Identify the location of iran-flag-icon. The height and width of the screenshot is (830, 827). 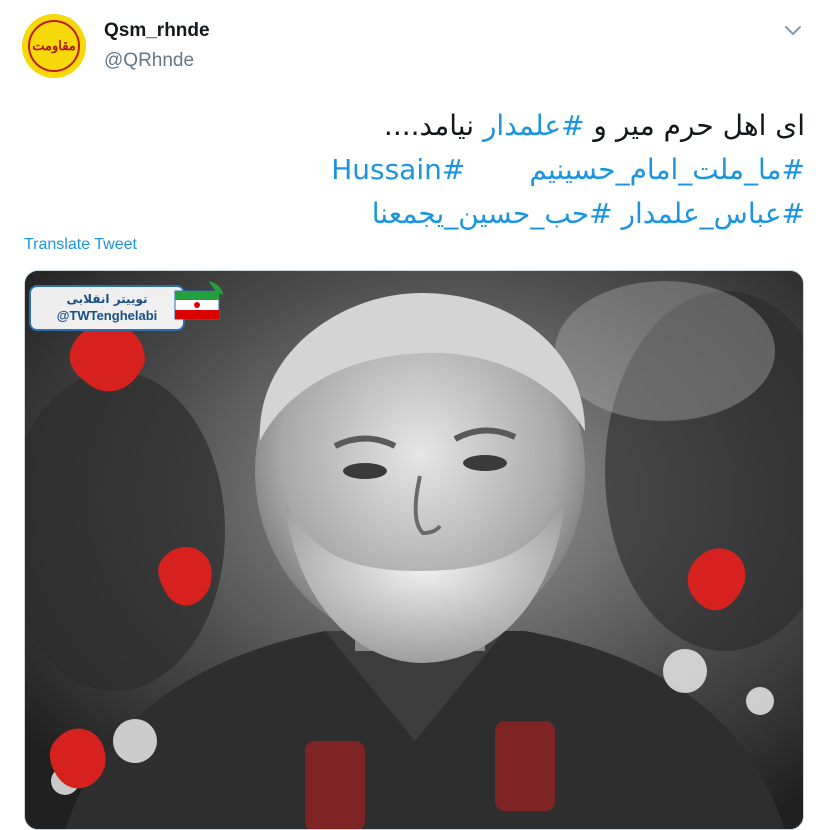
(198, 300).